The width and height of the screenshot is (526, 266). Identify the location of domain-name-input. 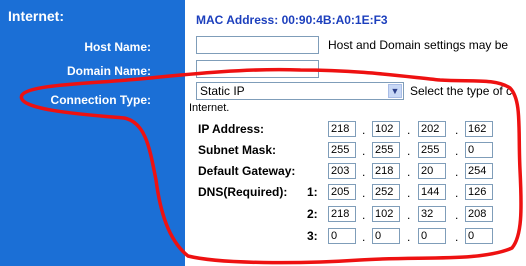
(257, 69).